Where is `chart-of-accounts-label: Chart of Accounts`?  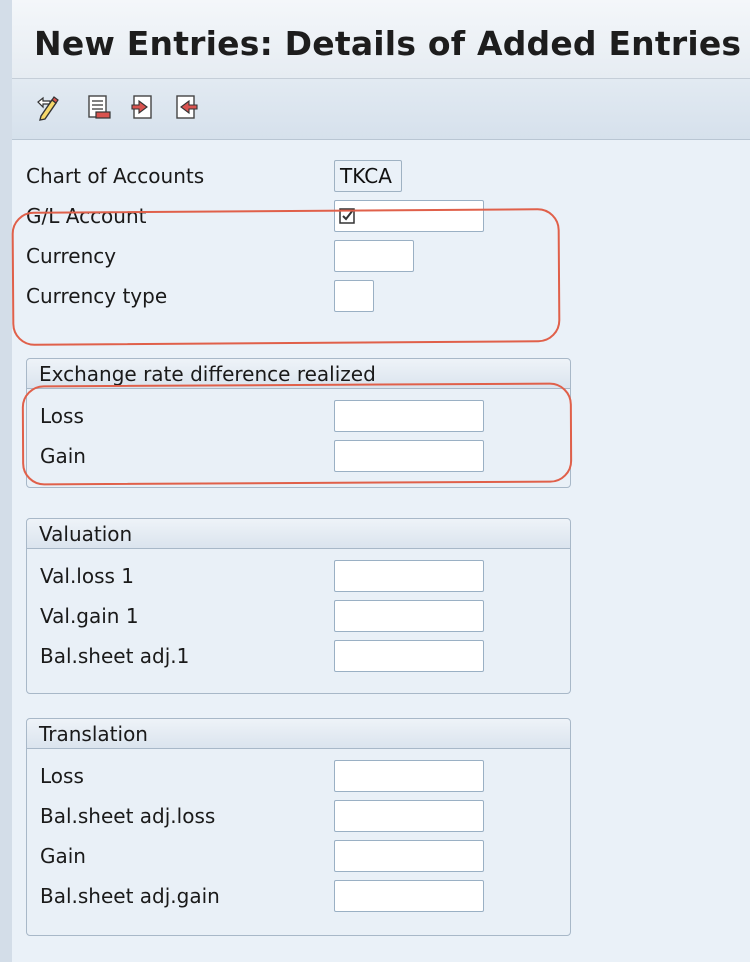 chart-of-accounts-label: Chart of Accounts is located at coordinates (115, 176).